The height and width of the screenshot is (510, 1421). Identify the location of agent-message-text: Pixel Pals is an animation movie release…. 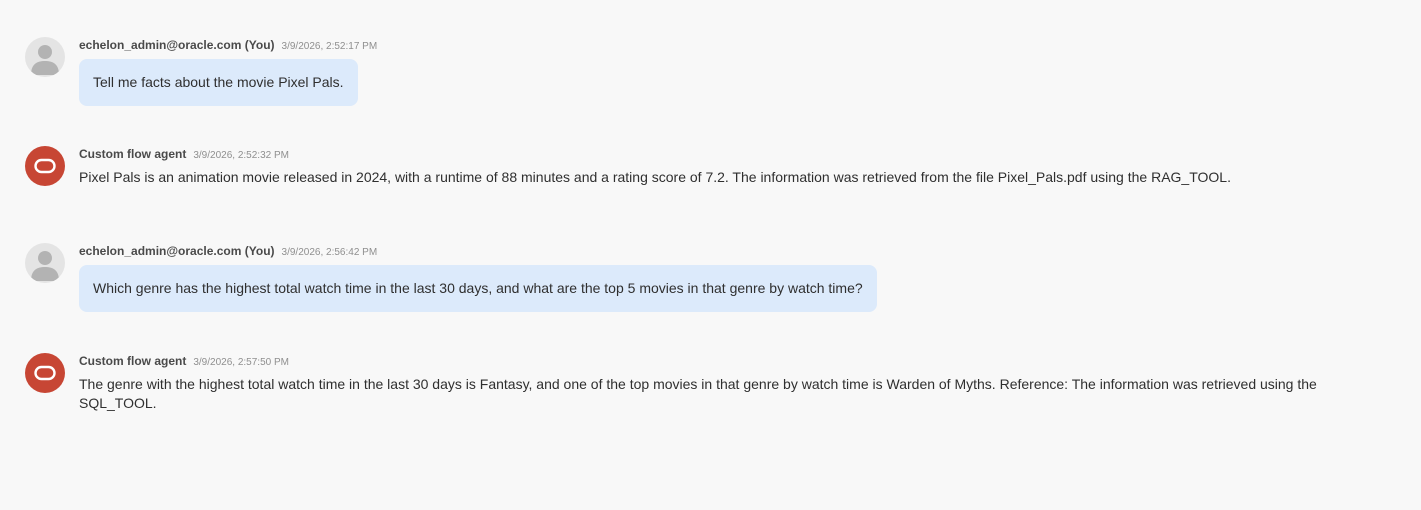
(655, 177).